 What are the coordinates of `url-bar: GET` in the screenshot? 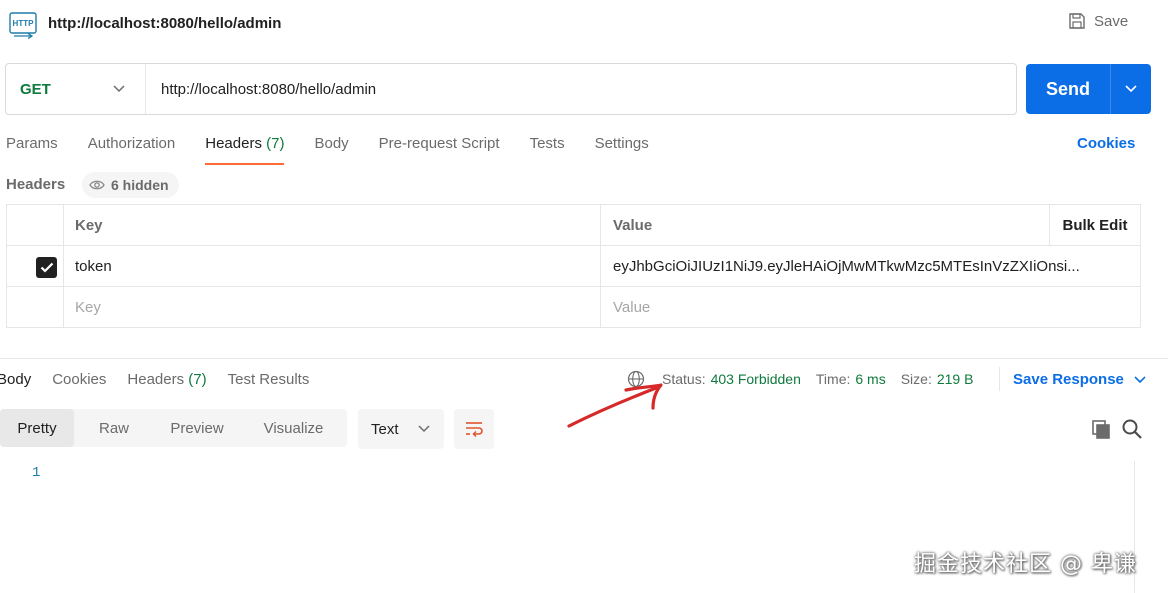 It's located at (511, 89).